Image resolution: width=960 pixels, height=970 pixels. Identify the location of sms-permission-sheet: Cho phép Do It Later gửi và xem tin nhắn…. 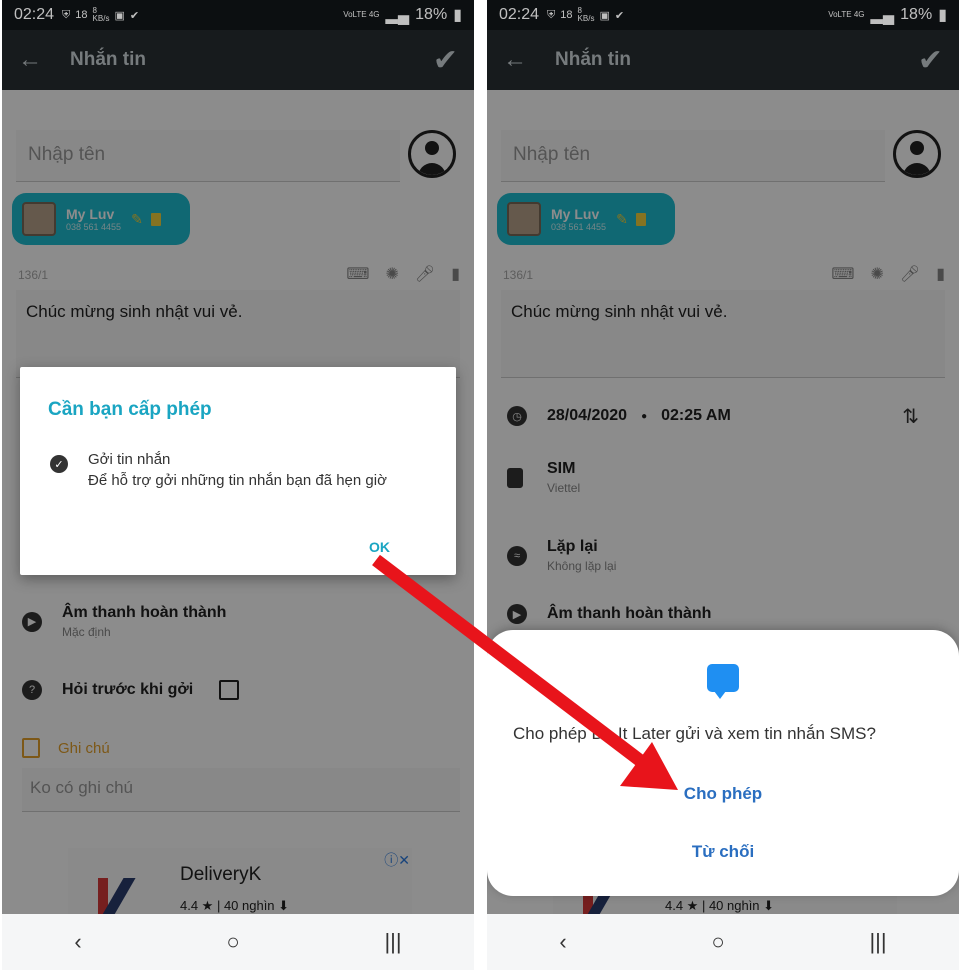
(723, 763).